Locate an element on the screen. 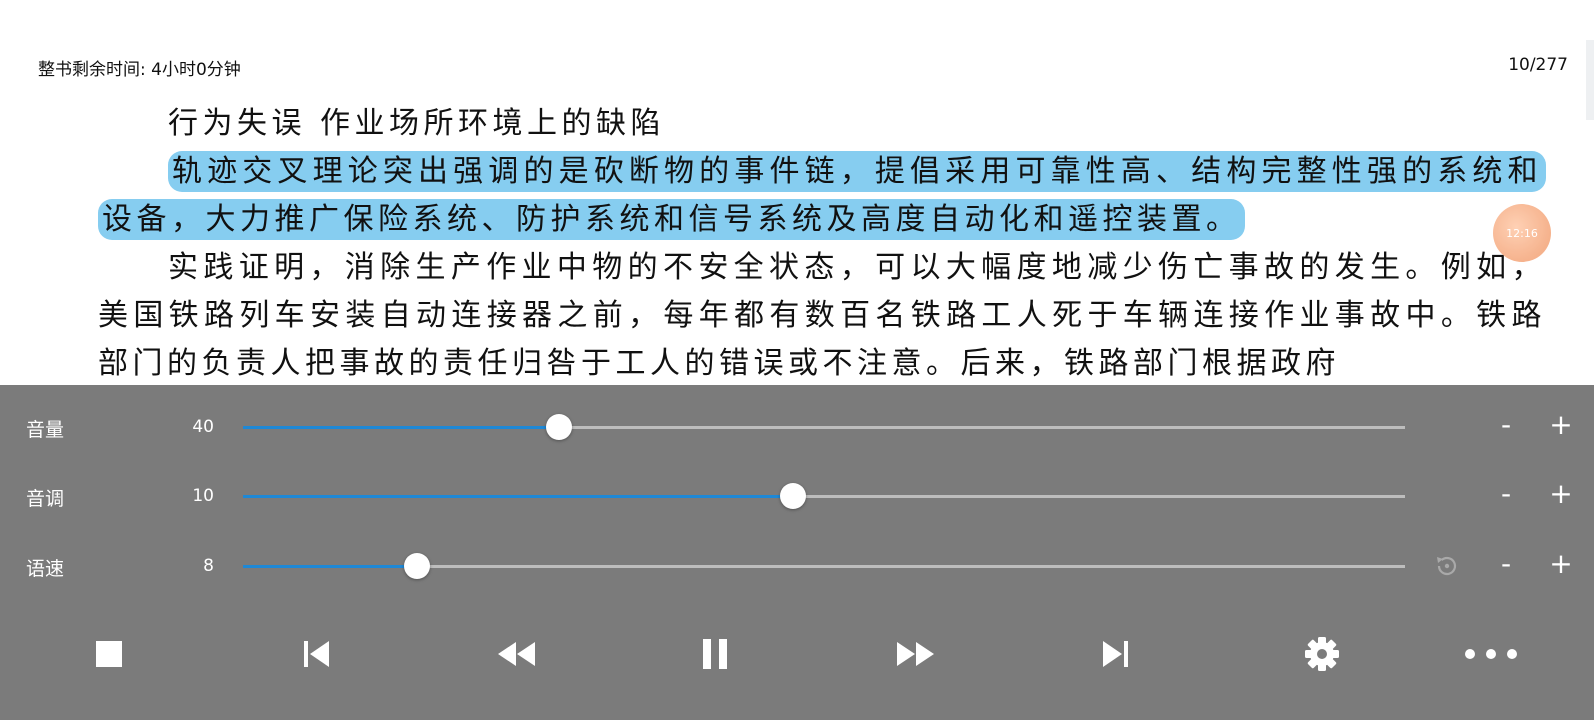 The image size is (1594, 720). text-line-heading: 行为失误 作业场所环境上的缺陷 is located at coordinates (417, 123).